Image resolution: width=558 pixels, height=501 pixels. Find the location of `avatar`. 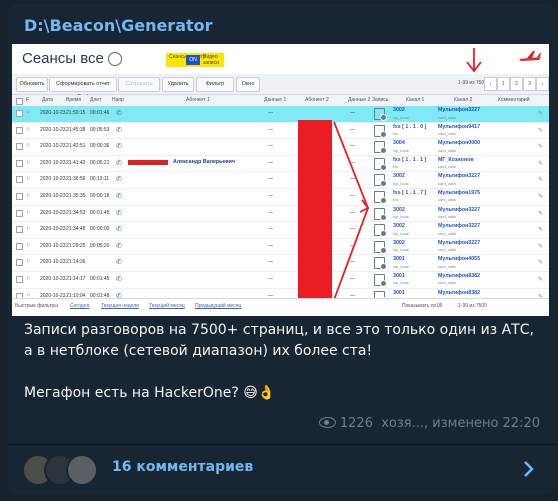

avatar is located at coordinates (82, 470).